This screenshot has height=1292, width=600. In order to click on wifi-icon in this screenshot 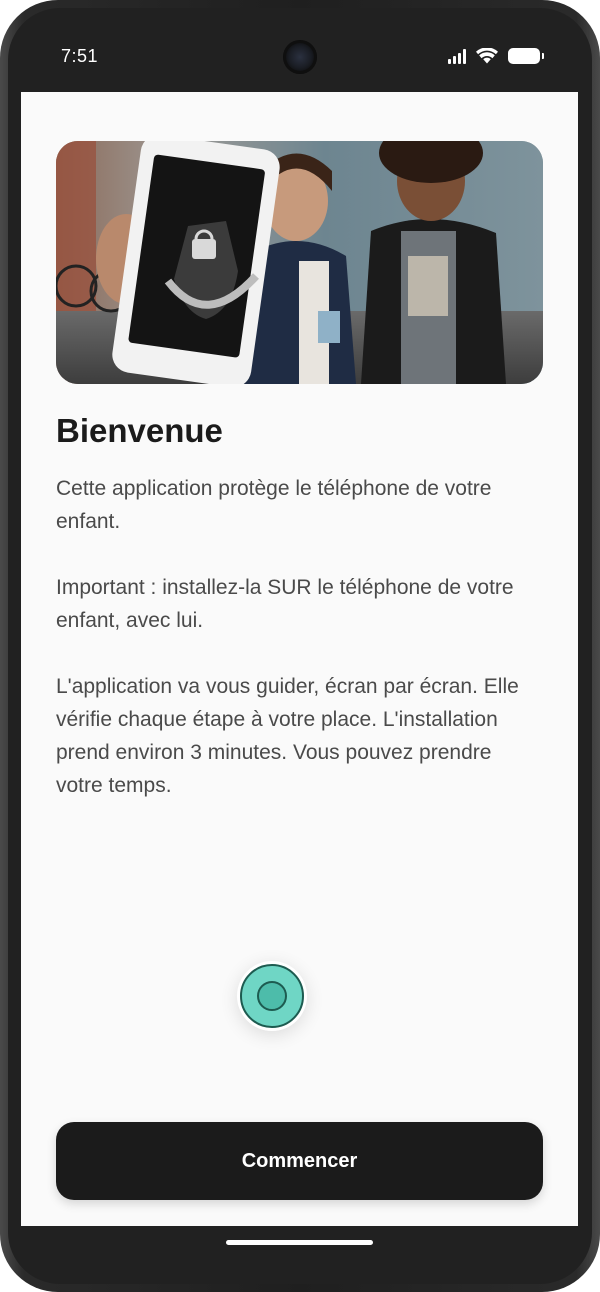, I will do `click(487, 56)`.